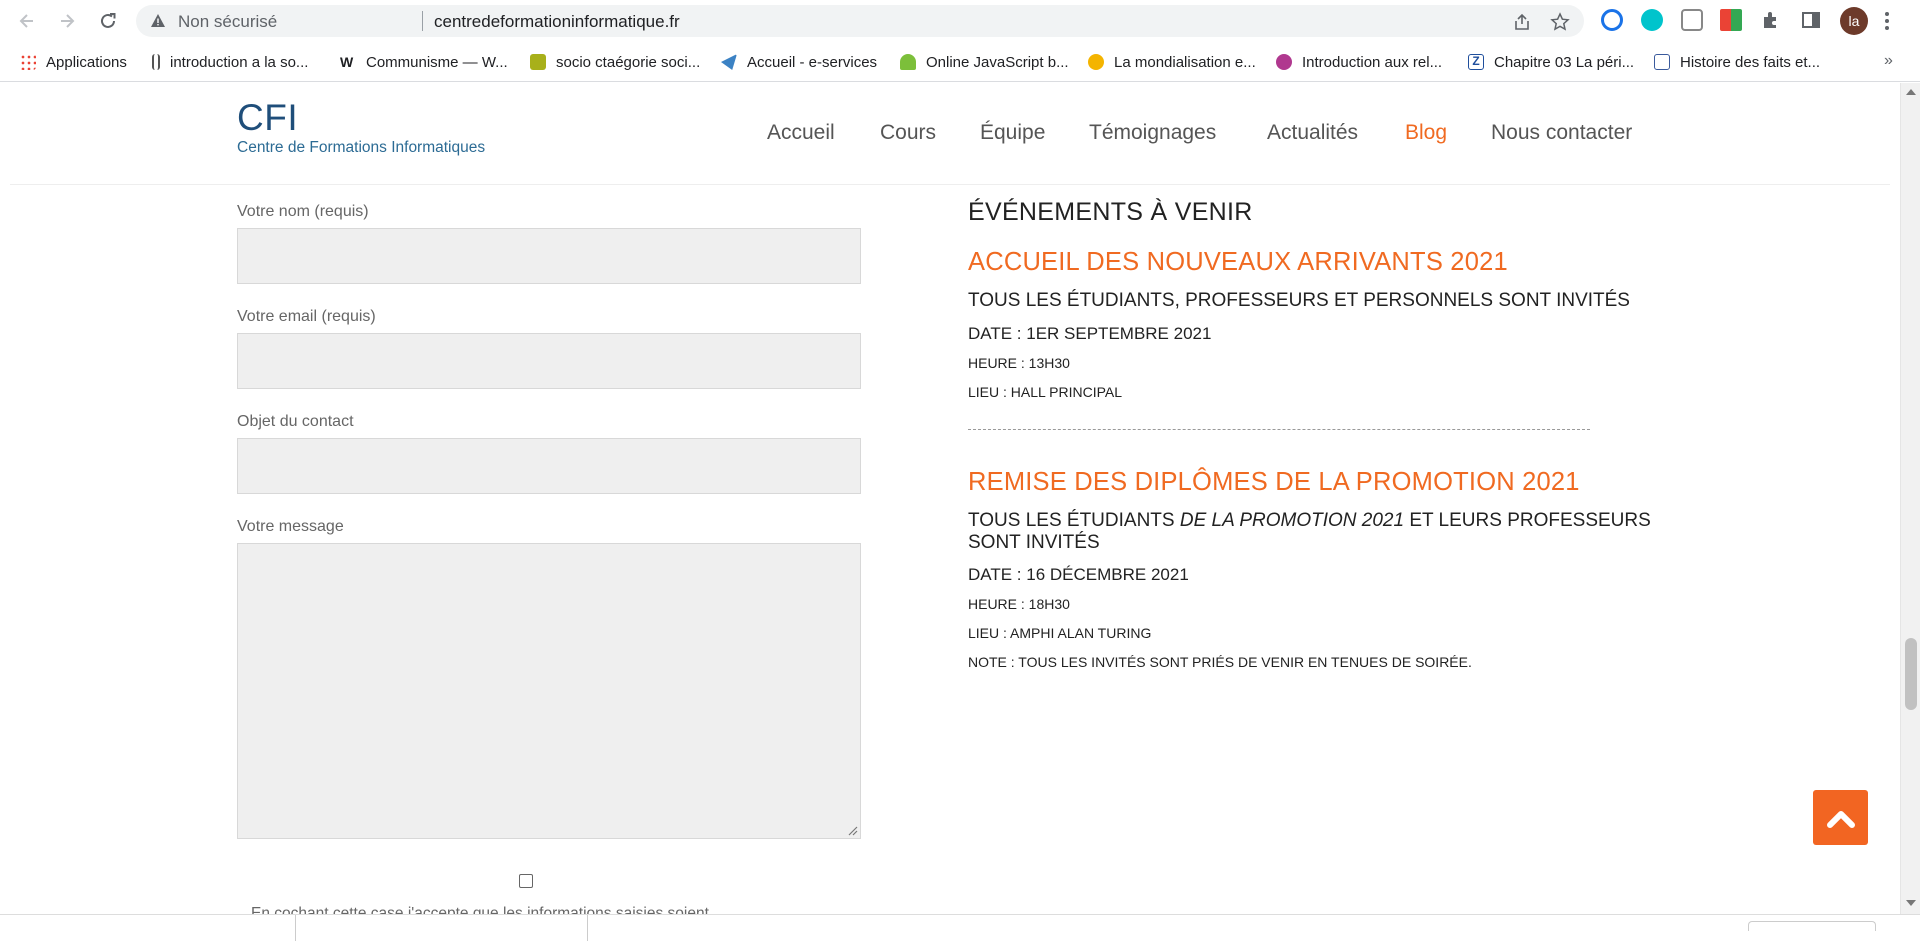 The width and height of the screenshot is (1920, 941). What do you see at coordinates (1090, 333) in the screenshot?
I see `event-date: DATE : 1ER SEPTEMBRE 2021` at bounding box center [1090, 333].